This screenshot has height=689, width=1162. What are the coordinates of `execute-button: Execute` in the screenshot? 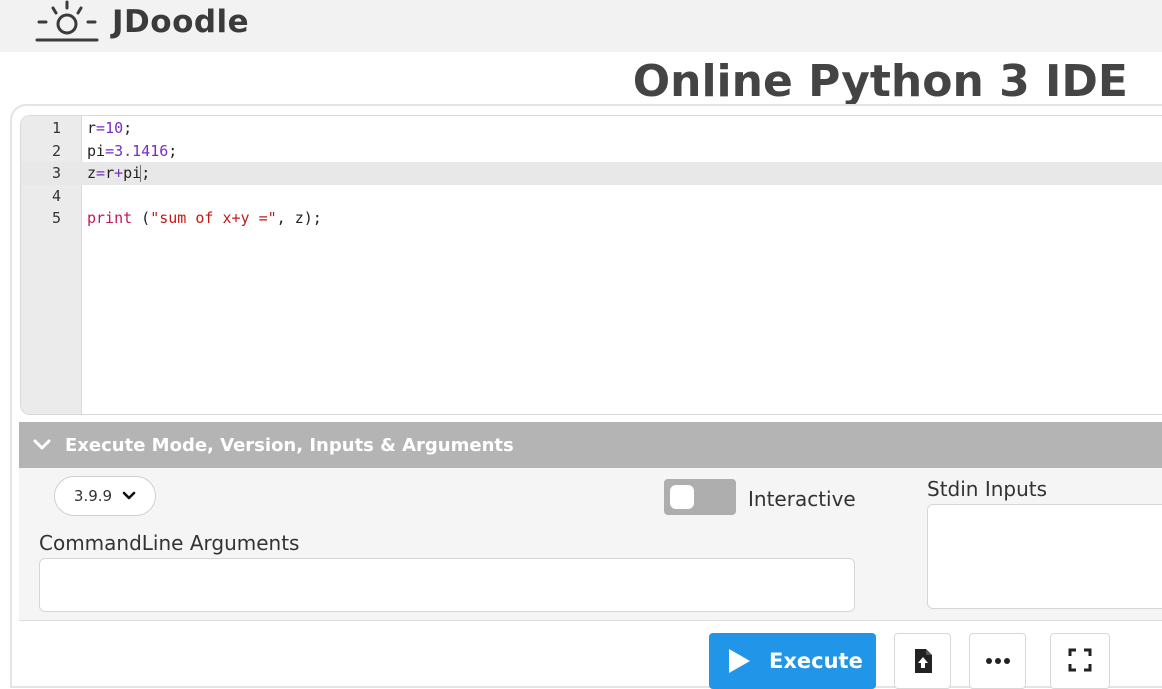 It's located at (792, 661).